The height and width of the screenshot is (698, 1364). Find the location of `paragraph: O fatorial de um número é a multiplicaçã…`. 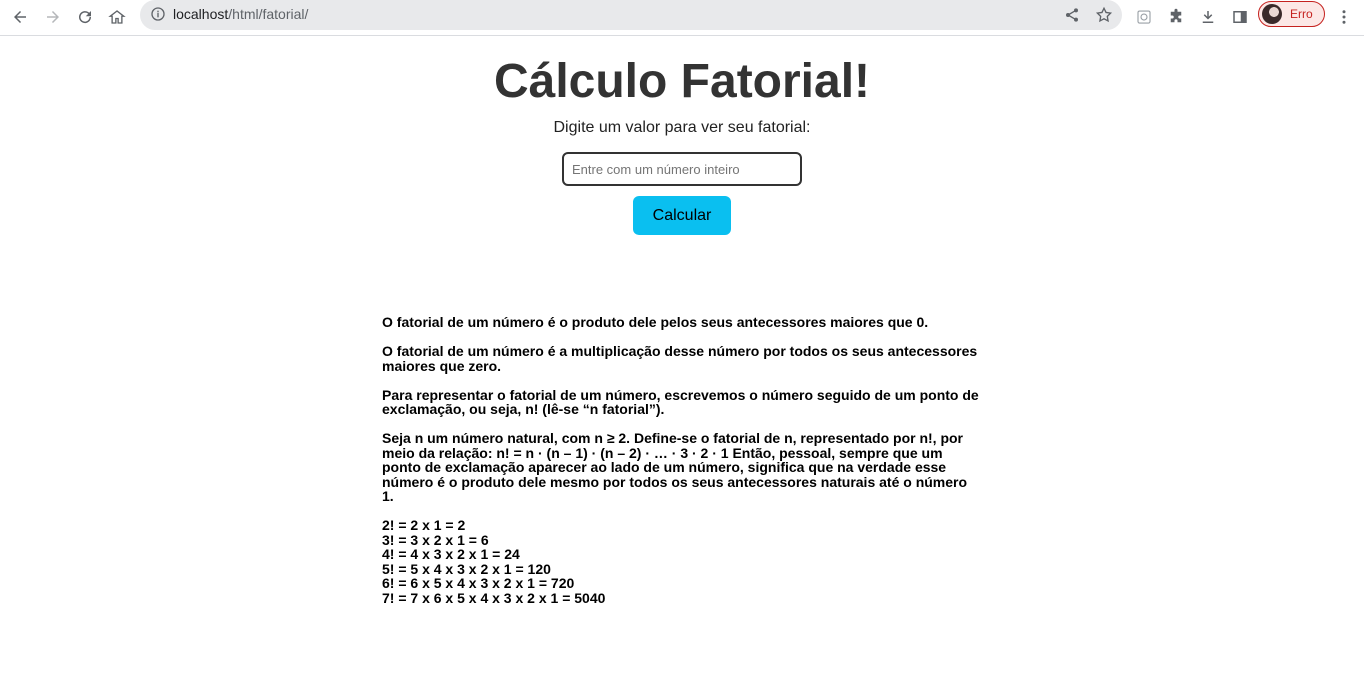

paragraph: O fatorial de um número é a multiplicaçã… is located at coordinates (680, 358).